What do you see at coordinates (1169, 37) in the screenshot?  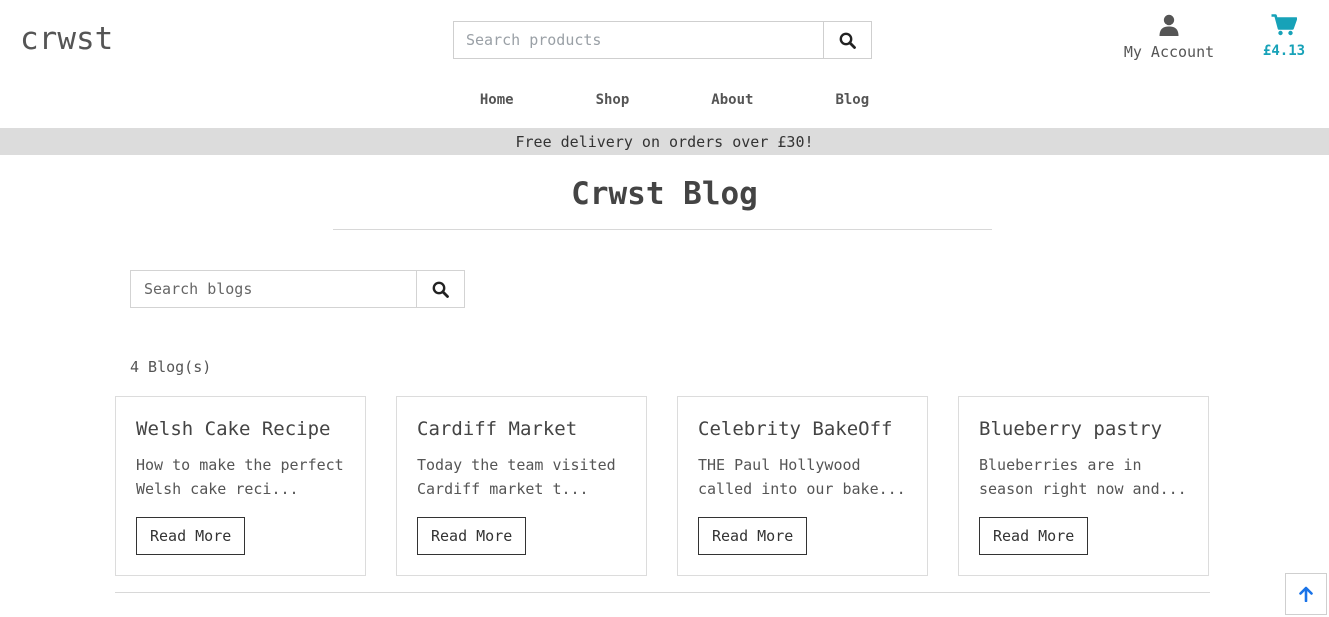 I see `my-account-link: My Account` at bounding box center [1169, 37].